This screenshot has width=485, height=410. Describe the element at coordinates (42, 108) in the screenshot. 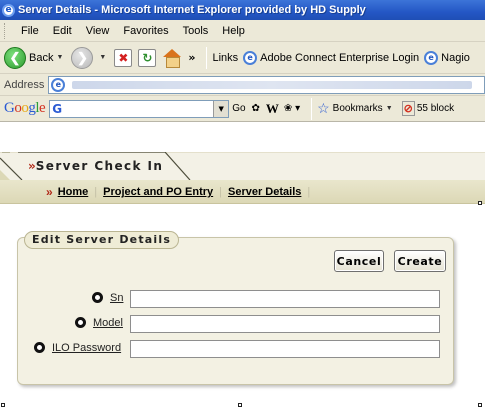

I see `google-logo-letter: e` at that location.